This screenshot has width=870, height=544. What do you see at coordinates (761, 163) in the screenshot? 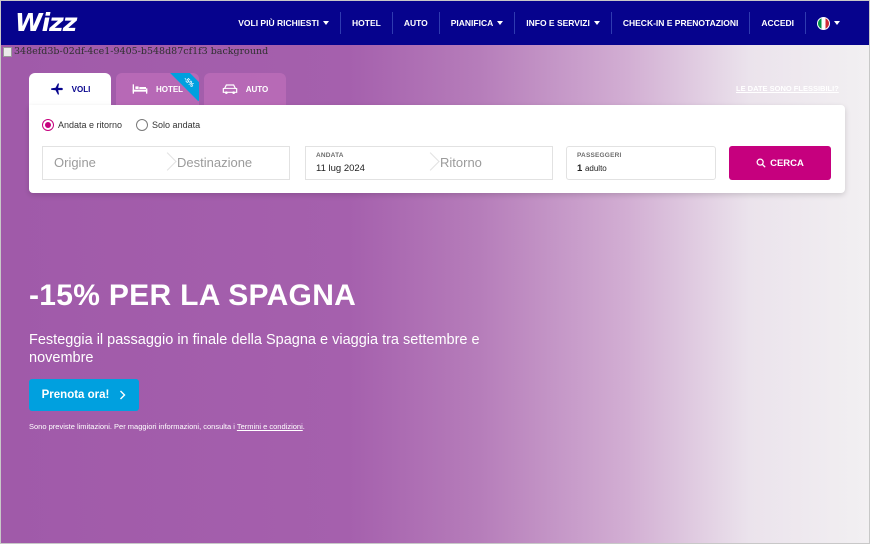
I see `search-icon` at bounding box center [761, 163].